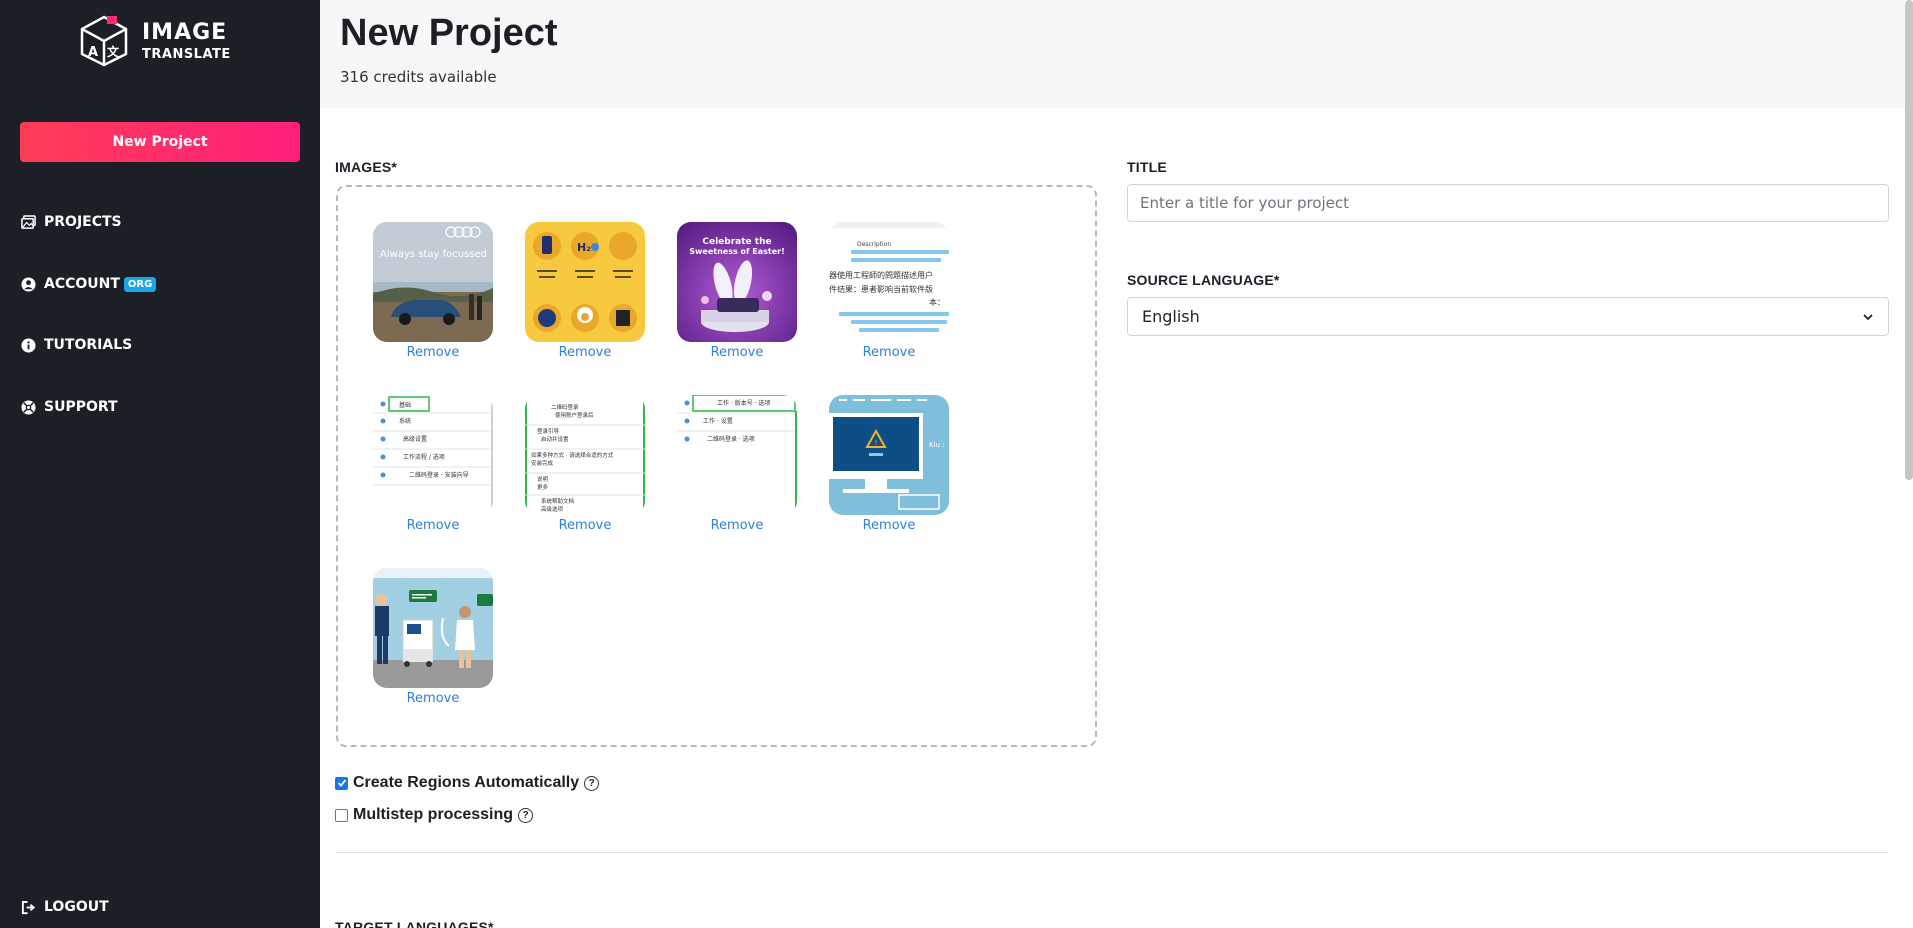 This screenshot has height=928, width=1913. I want to click on source-language-select: English, so click(1508, 316).